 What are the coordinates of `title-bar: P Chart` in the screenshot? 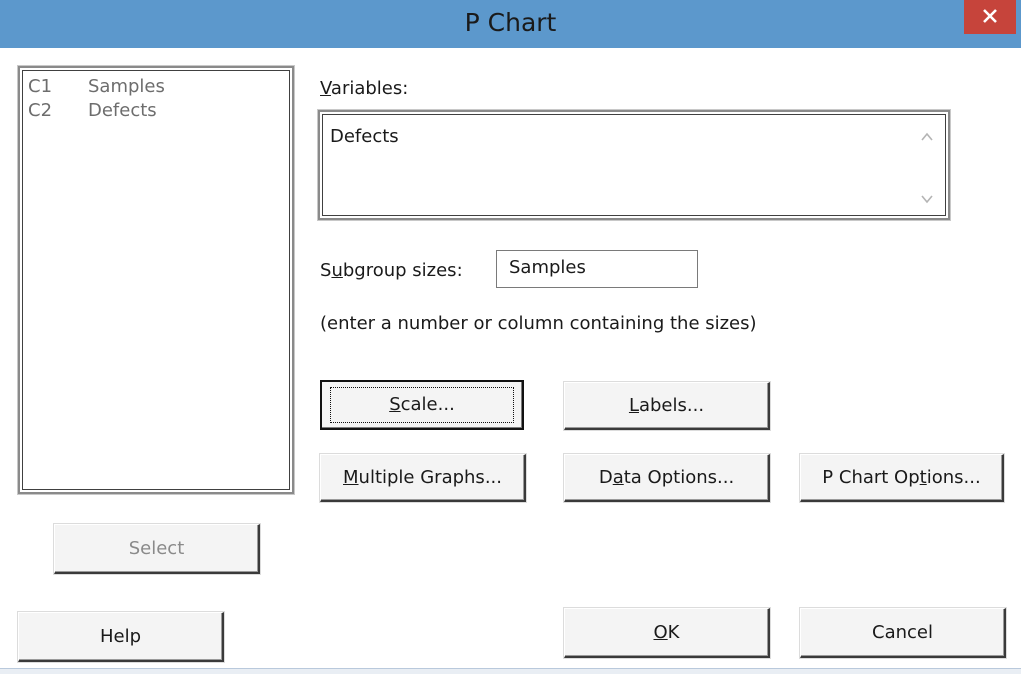 It's located at (510, 24).